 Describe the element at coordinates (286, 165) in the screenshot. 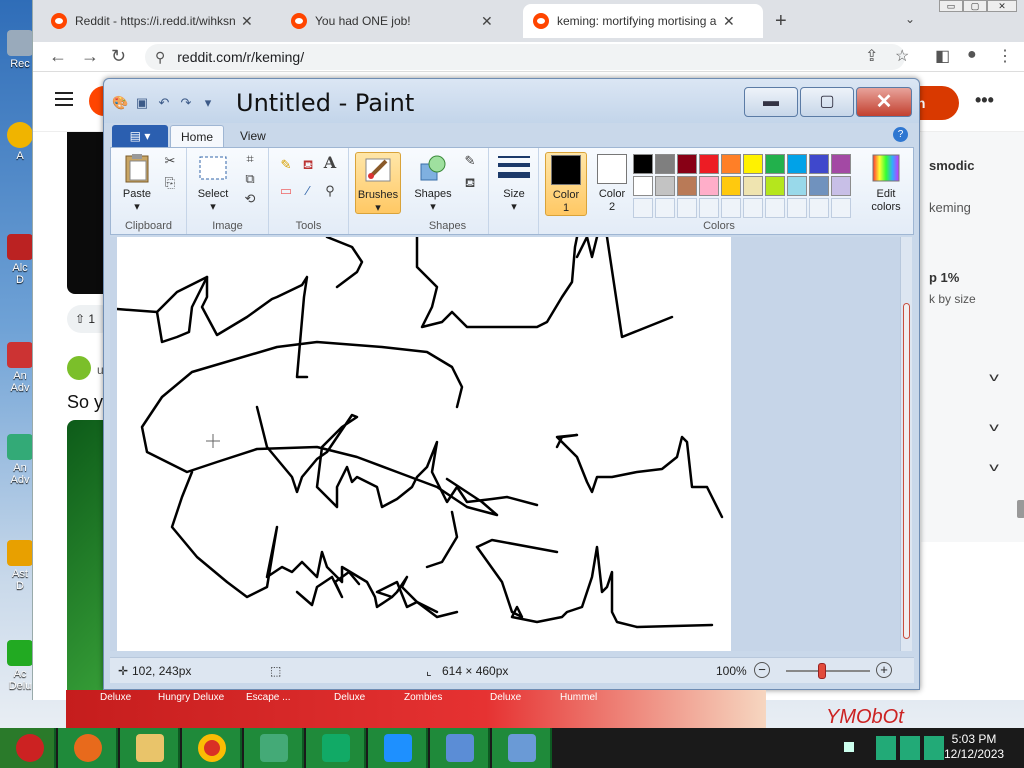

I see `pencil-icon: ✎` at that location.